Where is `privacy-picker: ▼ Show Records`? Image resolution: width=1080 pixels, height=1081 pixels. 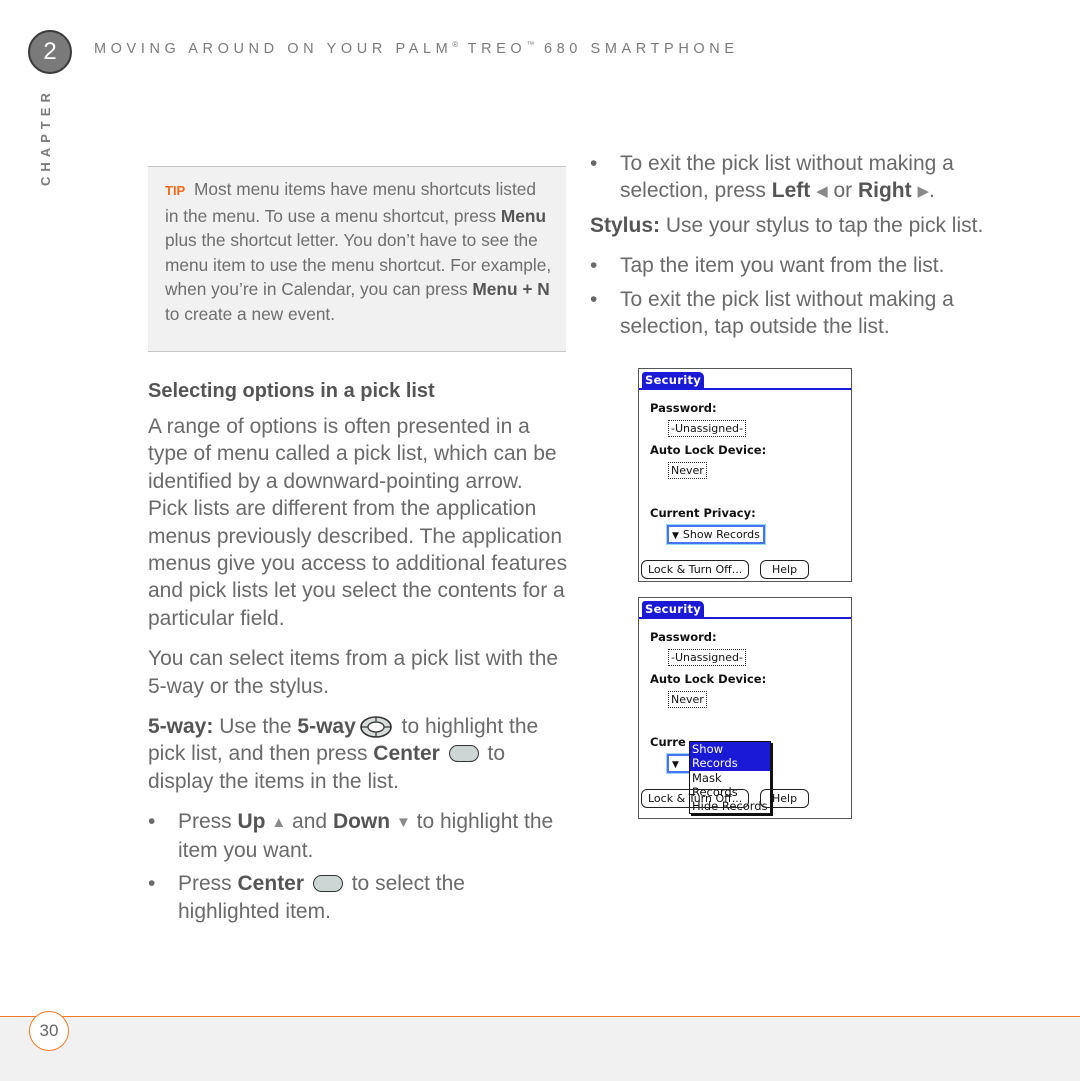
privacy-picker: ▼ Show Records is located at coordinates (716, 534).